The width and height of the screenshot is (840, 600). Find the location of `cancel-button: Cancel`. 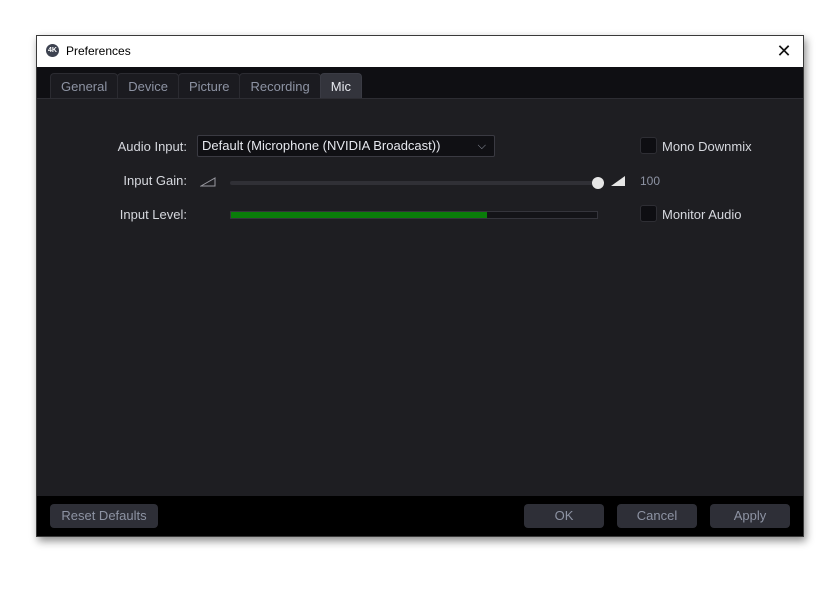

cancel-button: Cancel is located at coordinates (657, 516).